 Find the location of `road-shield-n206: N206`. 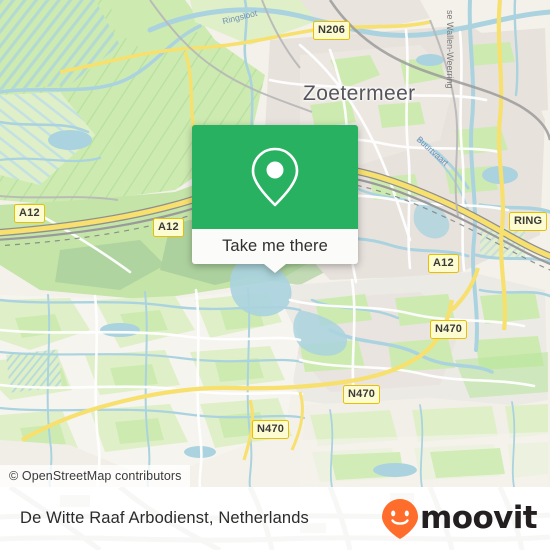

road-shield-n206: N206 is located at coordinates (332, 30).